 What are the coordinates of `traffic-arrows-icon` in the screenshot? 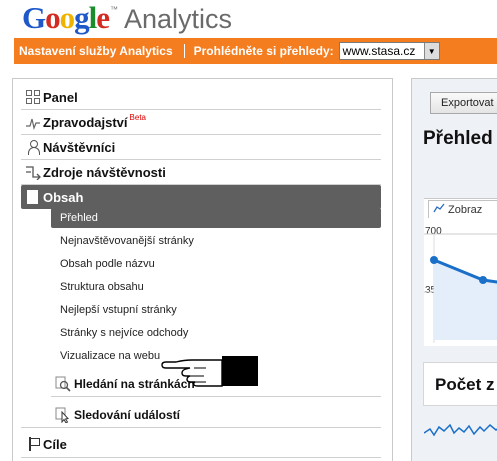 It's located at (33, 172).